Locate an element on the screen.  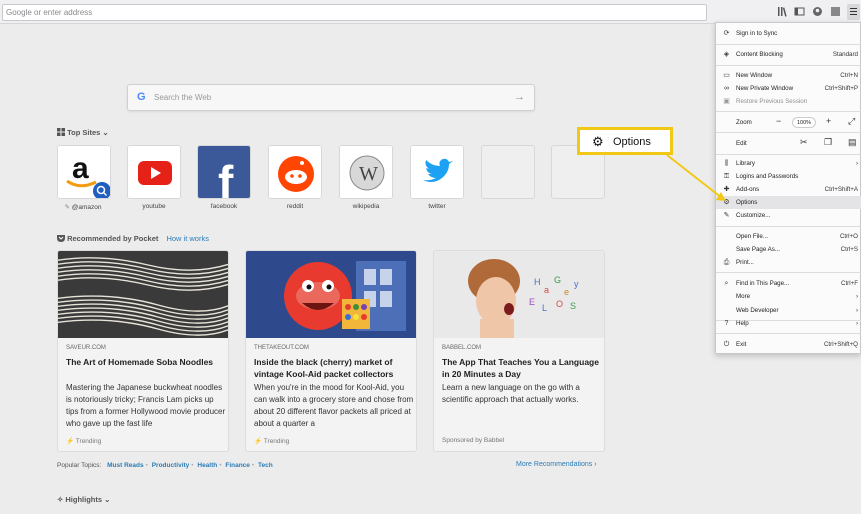
options-callout: ⚙ Options is located at coordinates (625, 141).